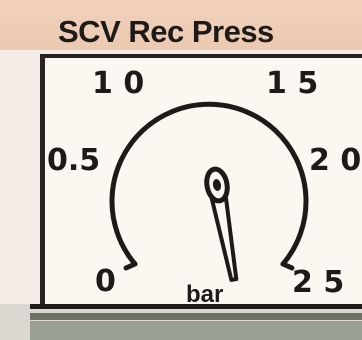 Image resolution: width=362 pixels, height=340 pixels. I want to click on bottom-frame, so click(181, 322).